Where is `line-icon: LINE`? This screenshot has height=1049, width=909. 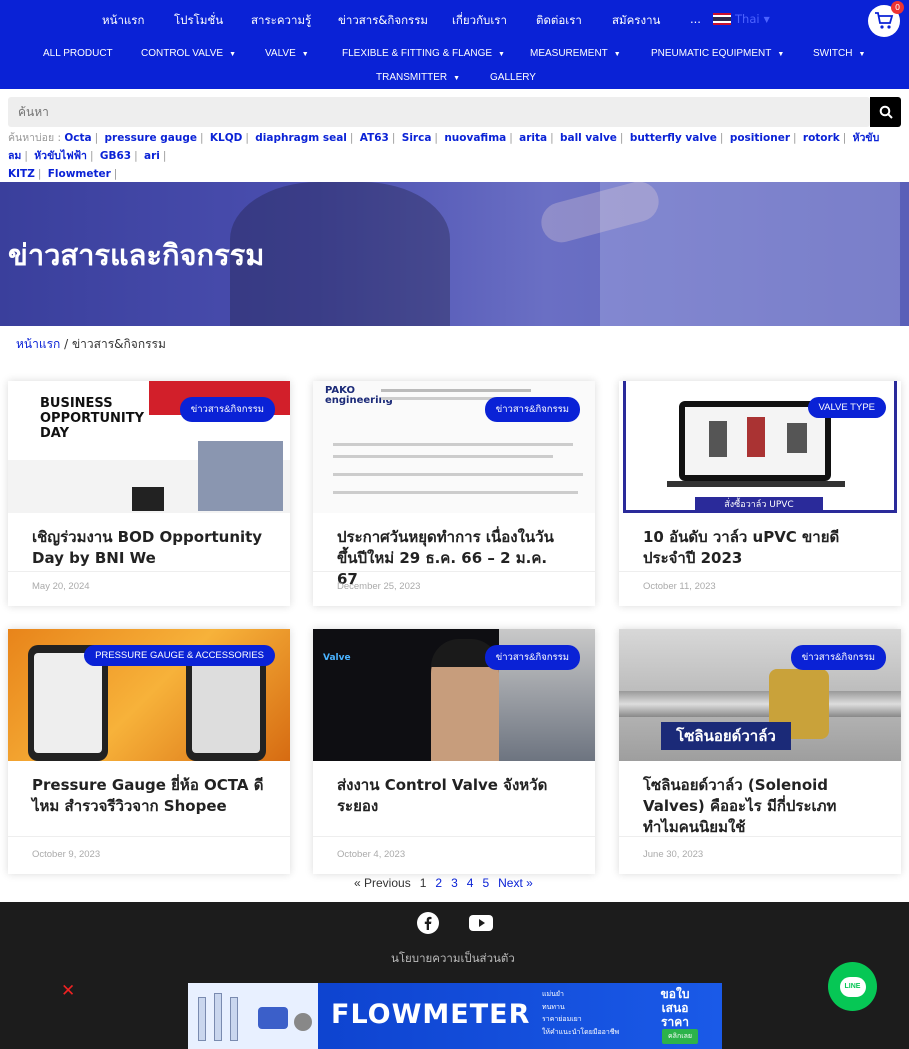 line-icon: LINE is located at coordinates (852, 986).